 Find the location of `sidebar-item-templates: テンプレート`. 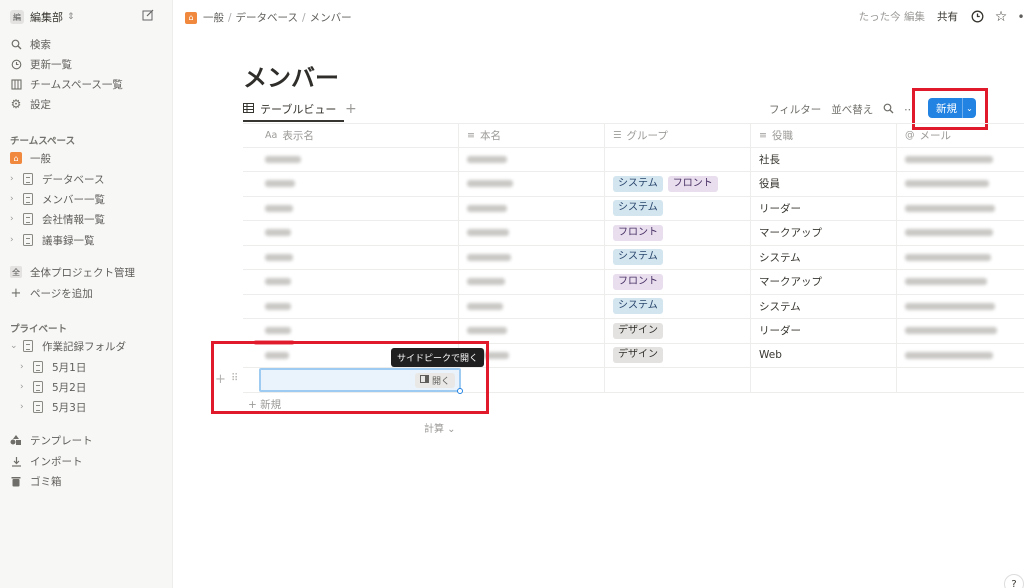

sidebar-item-templates: テンプレート is located at coordinates (90, 440).